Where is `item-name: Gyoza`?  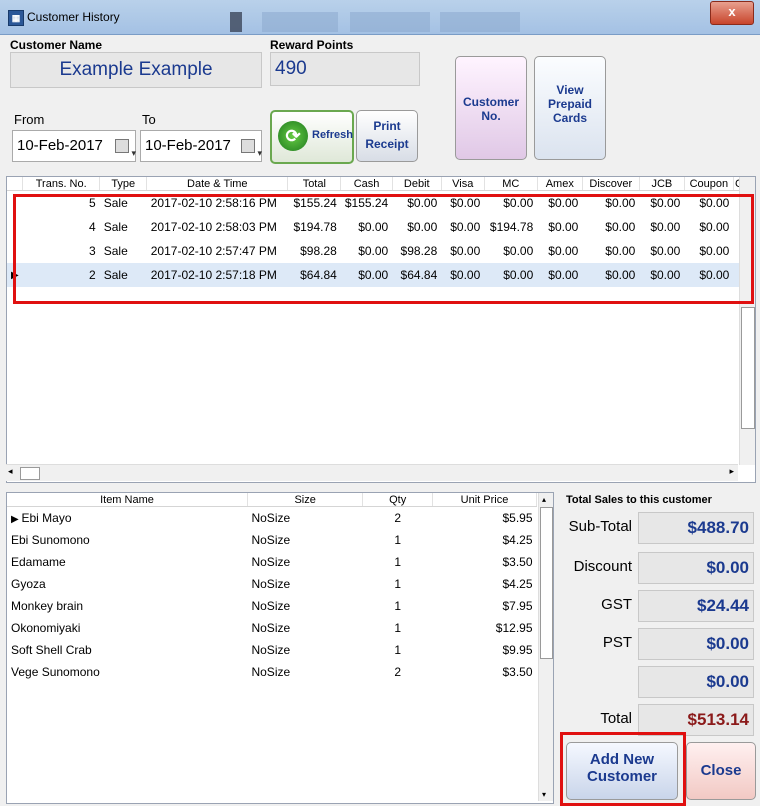
item-name: Gyoza is located at coordinates (28, 584).